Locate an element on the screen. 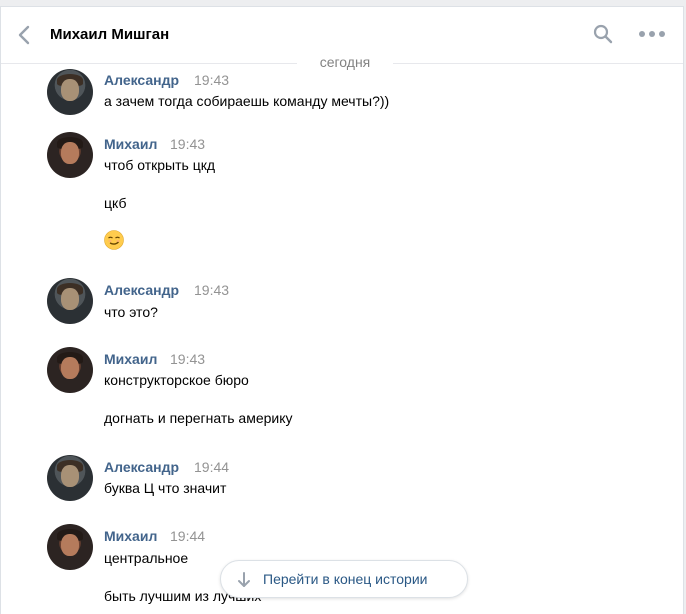 The height and width of the screenshot is (614, 686). message-text: буква Ц что значит is located at coordinates (165, 488).